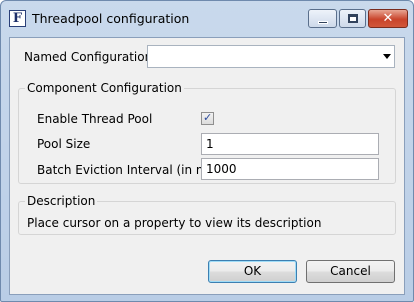  What do you see at coordinates (323, 22) in the screenshot?
I see `minimize-icon` at bounding box center [323, 22].